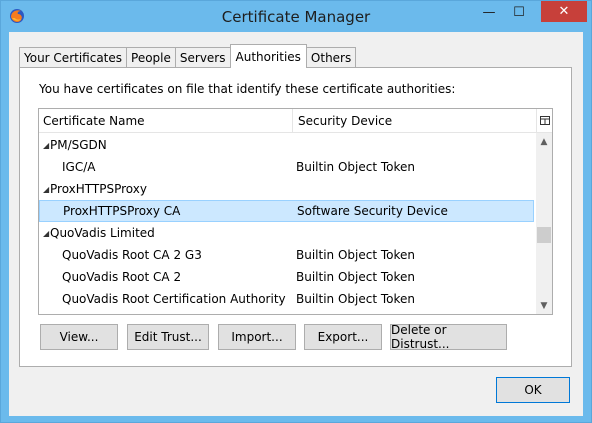 This screenshot has width=592, height=423. Describe the element at coordinates (167, 120) in the screenshot. I see `column-header-certificate-name: Certificate Name` at that location.